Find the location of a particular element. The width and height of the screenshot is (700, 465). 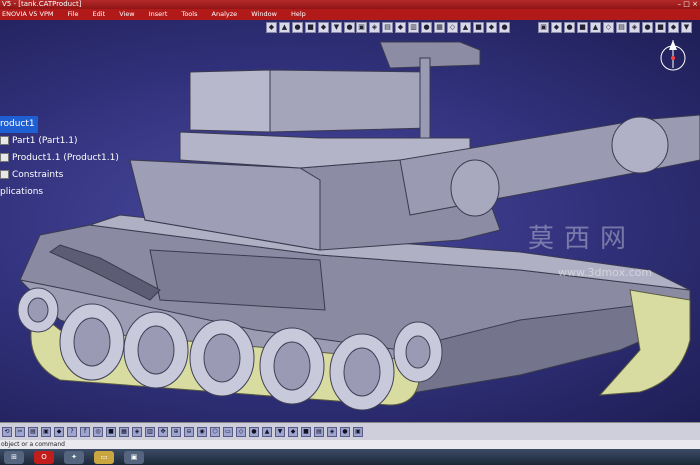

tree-item-part1: Part1 (Part1.1) is located at coordinates (59, 141).